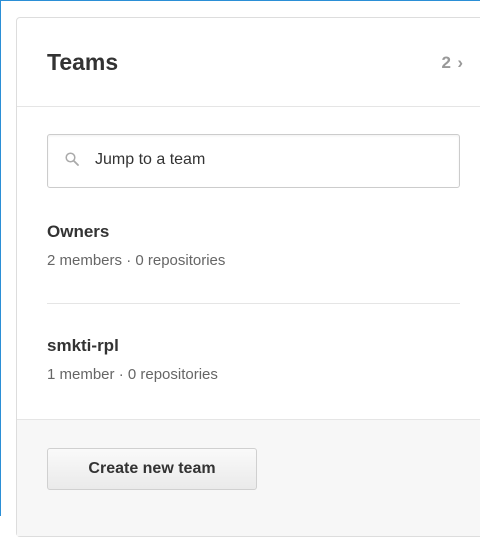 This screenshot has height=537, width=480. What do you see at coordinates (83, 62) in the screenshot?
I see `panel-title: Teams` at bounding box center [83, 62].